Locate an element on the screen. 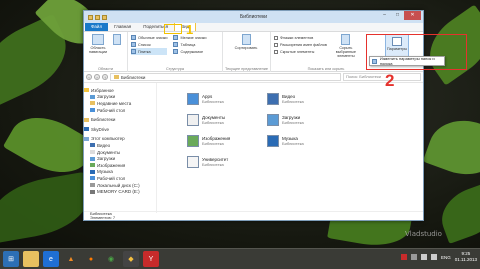 Image resolution: width=480 pixels, height=269 pixels. clock: 9:25 01.11.2013 is located at coordinates (466, 257).